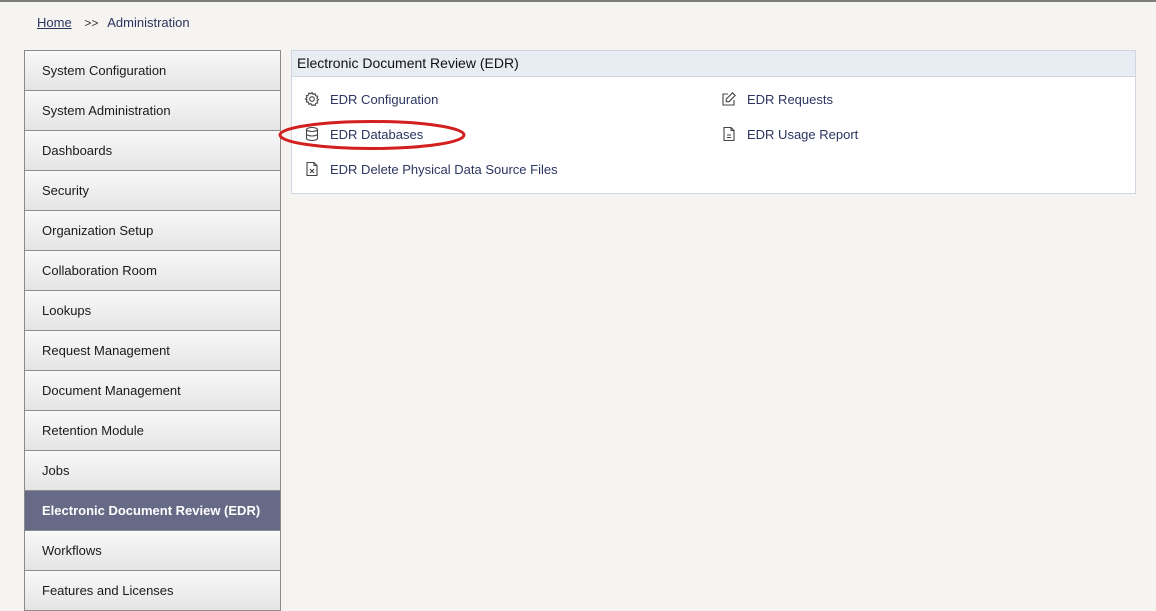  I want to click on edr-usage-report-link: EDR Usage Report, so click(789, 134).